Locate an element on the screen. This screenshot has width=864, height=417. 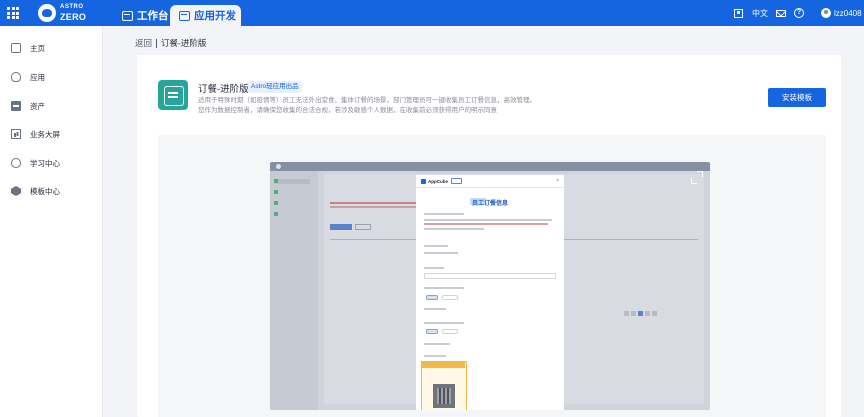
sidebar-item-label: 主页 is located at coordinates (37, 48).